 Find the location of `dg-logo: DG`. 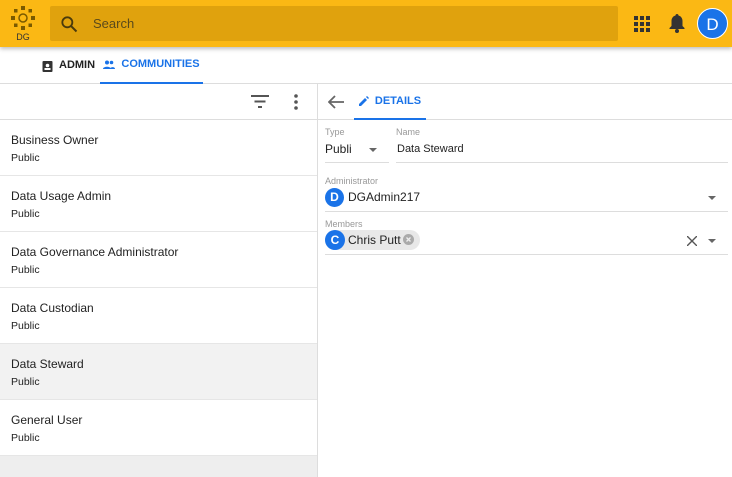

dg-logo: DG is located at coordinates (23, 24).